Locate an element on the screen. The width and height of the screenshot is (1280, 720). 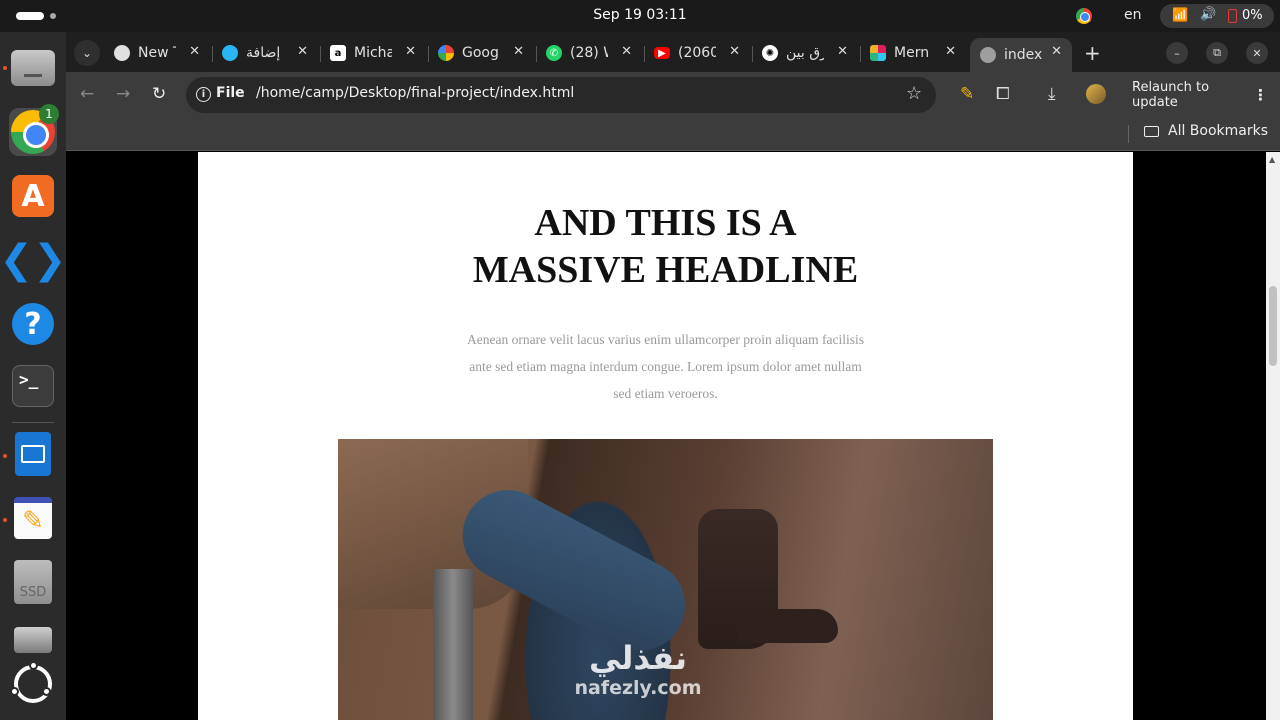
ubuntu-logo-icon is located at coordinates (31, 682).